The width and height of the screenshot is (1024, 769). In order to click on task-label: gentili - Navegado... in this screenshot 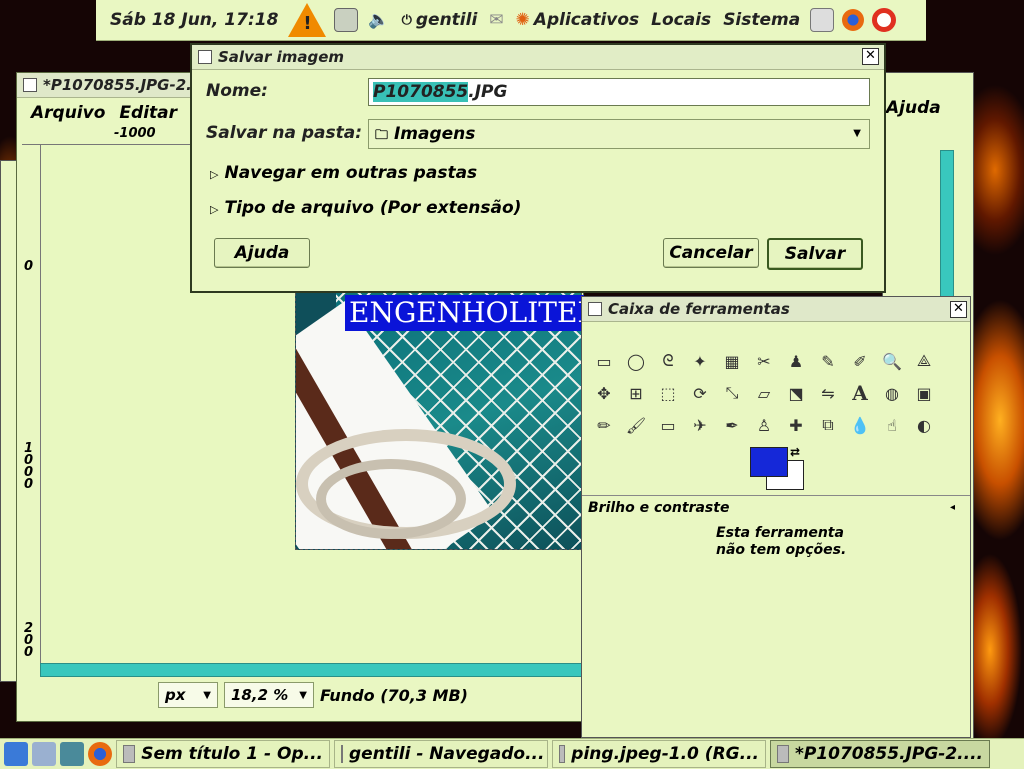, I will do `click(447, 754)`.